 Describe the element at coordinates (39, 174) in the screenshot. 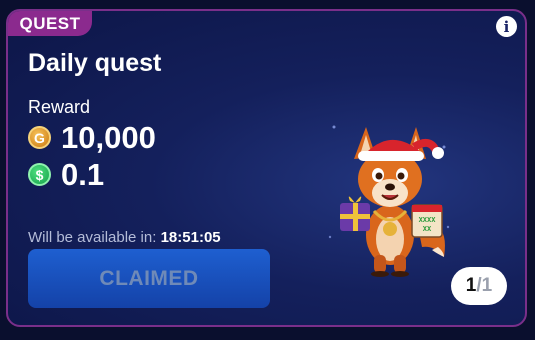

I see `green-coin-icon: $` at that location.